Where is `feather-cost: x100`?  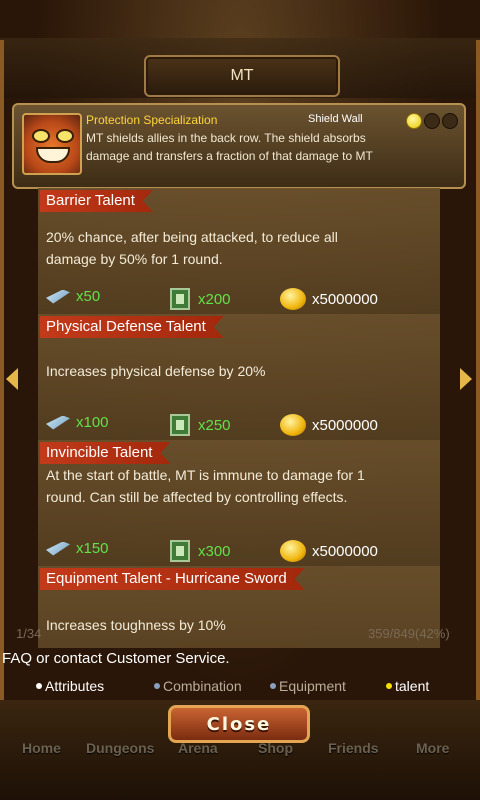
feather-cost: x100 is located at coordinates (77, 422).